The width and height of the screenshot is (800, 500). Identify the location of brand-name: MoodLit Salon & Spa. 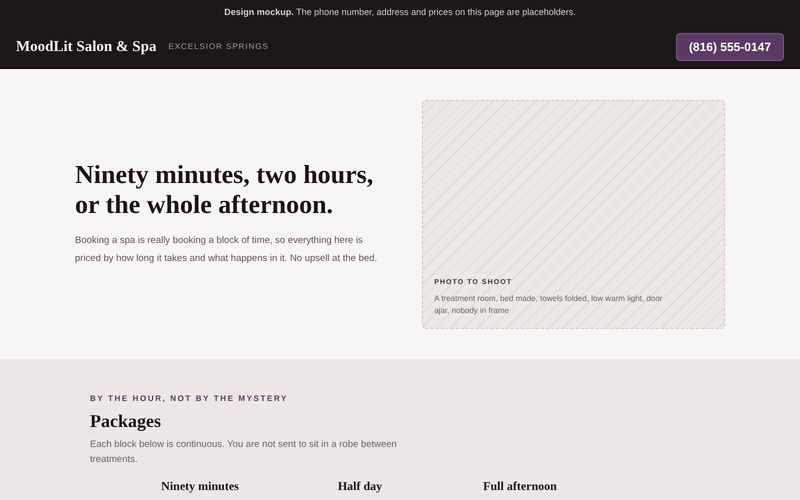
(86, 47).